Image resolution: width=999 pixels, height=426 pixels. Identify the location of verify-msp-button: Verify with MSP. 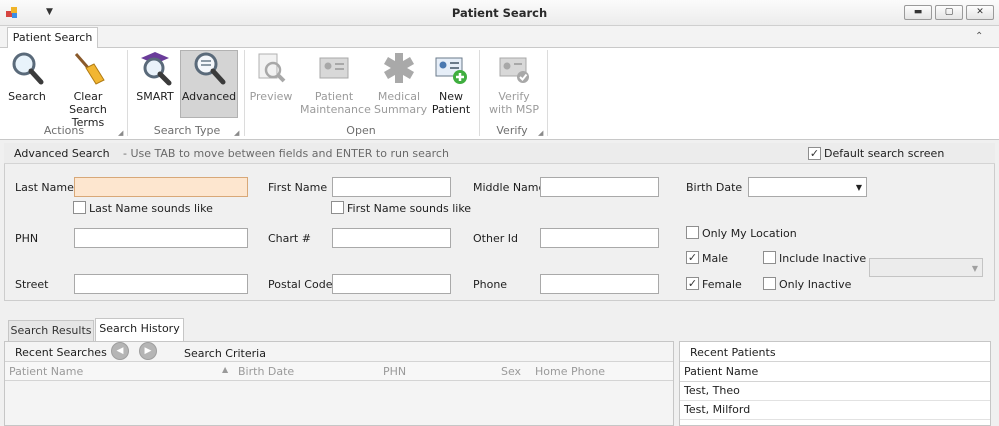
(514, 83).